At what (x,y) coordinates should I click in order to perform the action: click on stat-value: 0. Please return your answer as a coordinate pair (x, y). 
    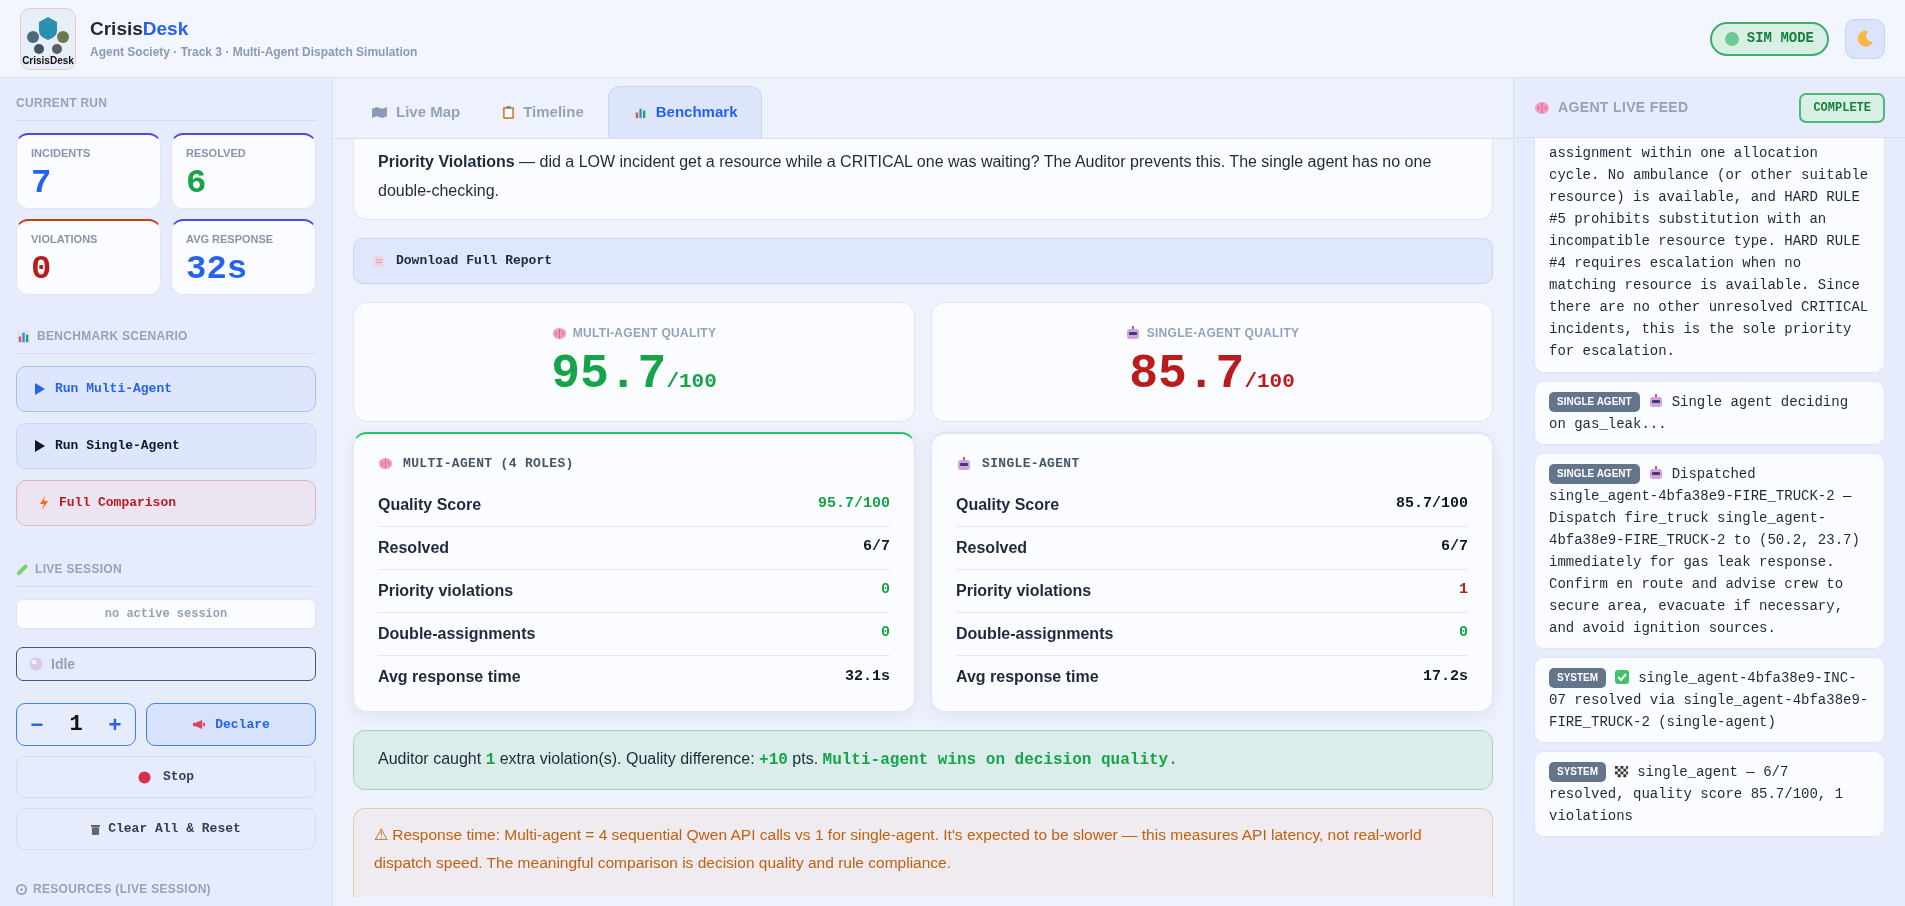
    Looking at the image, I should click on (42, 268).